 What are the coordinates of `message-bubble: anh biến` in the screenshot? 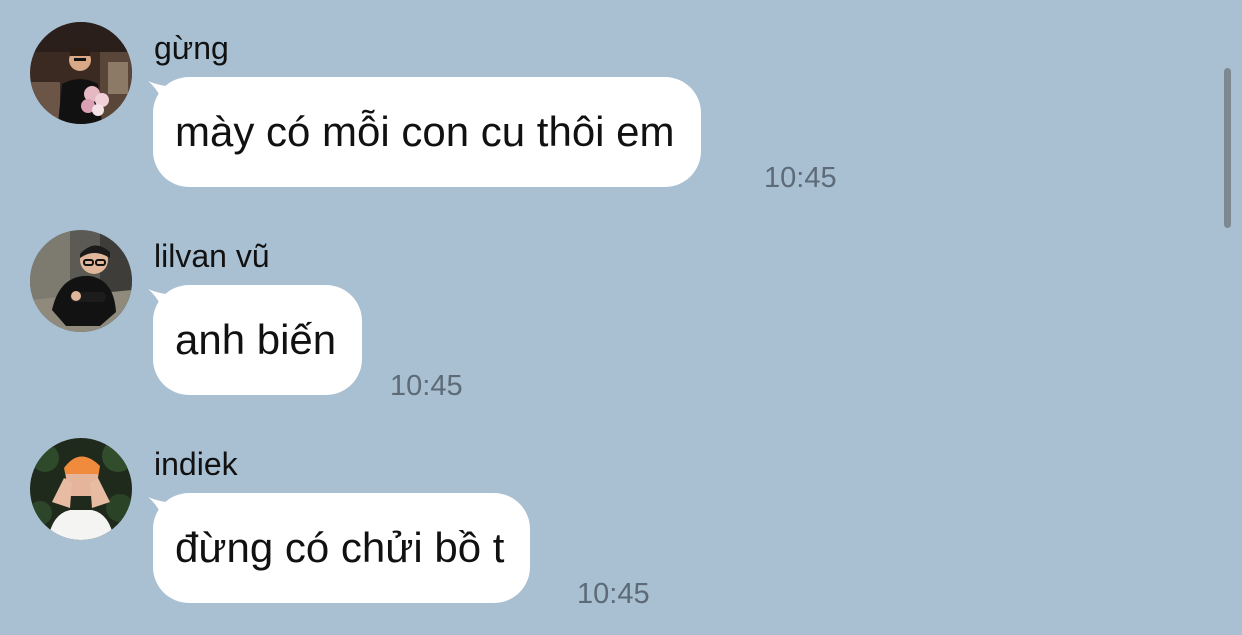 It's located at (258, 340).